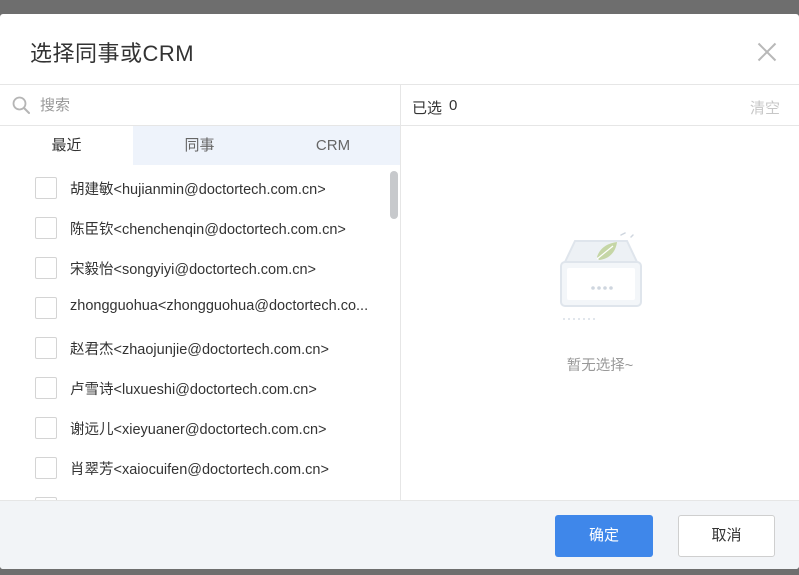 This screenshot has width=799, height=575. Describe the element at coordinates (399, 534) in the screenshot. I see `dialog-footer: 确定 取消` at that location.